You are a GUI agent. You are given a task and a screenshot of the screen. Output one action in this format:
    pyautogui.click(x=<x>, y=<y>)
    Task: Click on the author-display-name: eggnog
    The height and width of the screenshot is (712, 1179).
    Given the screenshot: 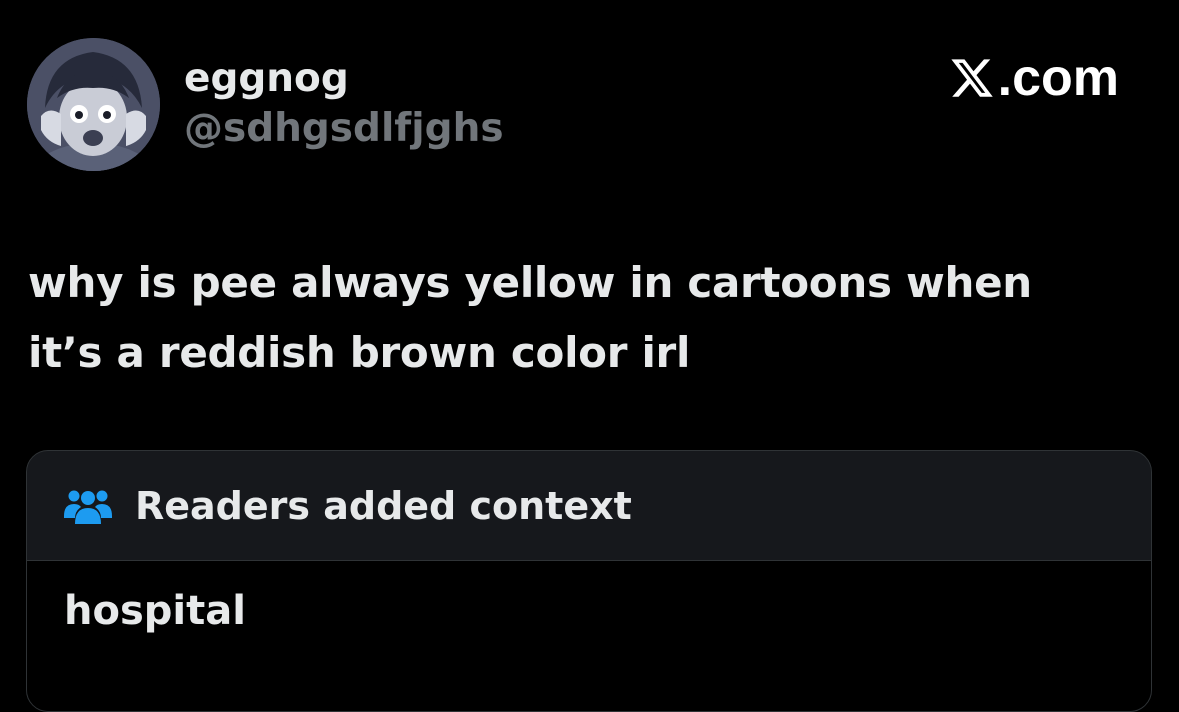 What is the action you would take?
    pyautogui.click(x=266, y=79)
    